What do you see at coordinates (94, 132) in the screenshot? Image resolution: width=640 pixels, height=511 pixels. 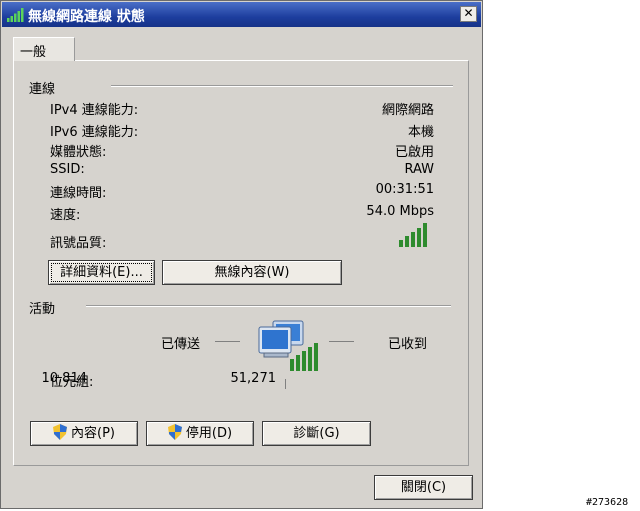 I see `ipv6-label: IPv6 連線能力:` at bounding box center [94, 132].